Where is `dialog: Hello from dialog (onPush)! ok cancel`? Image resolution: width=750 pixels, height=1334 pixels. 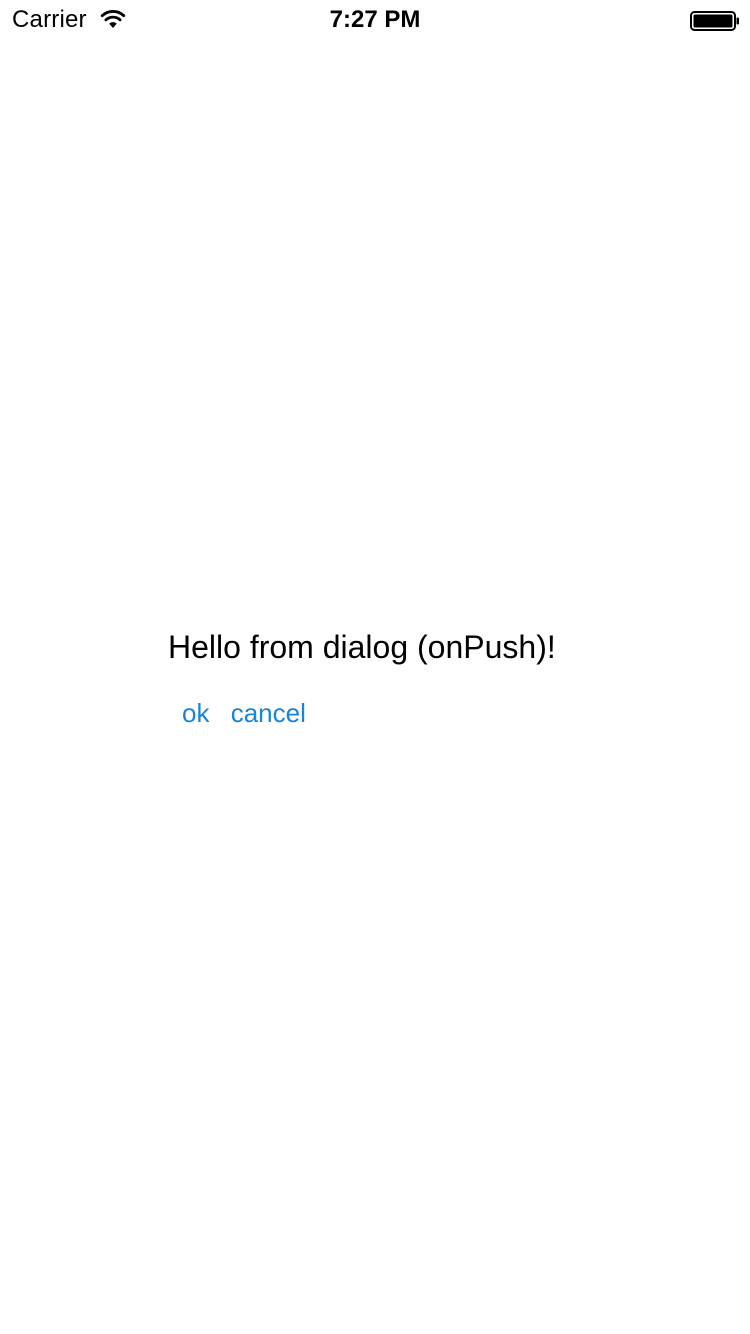
dialog: Hello from dialog (onPush)! ok cancel is located at coordinates (408, 677).